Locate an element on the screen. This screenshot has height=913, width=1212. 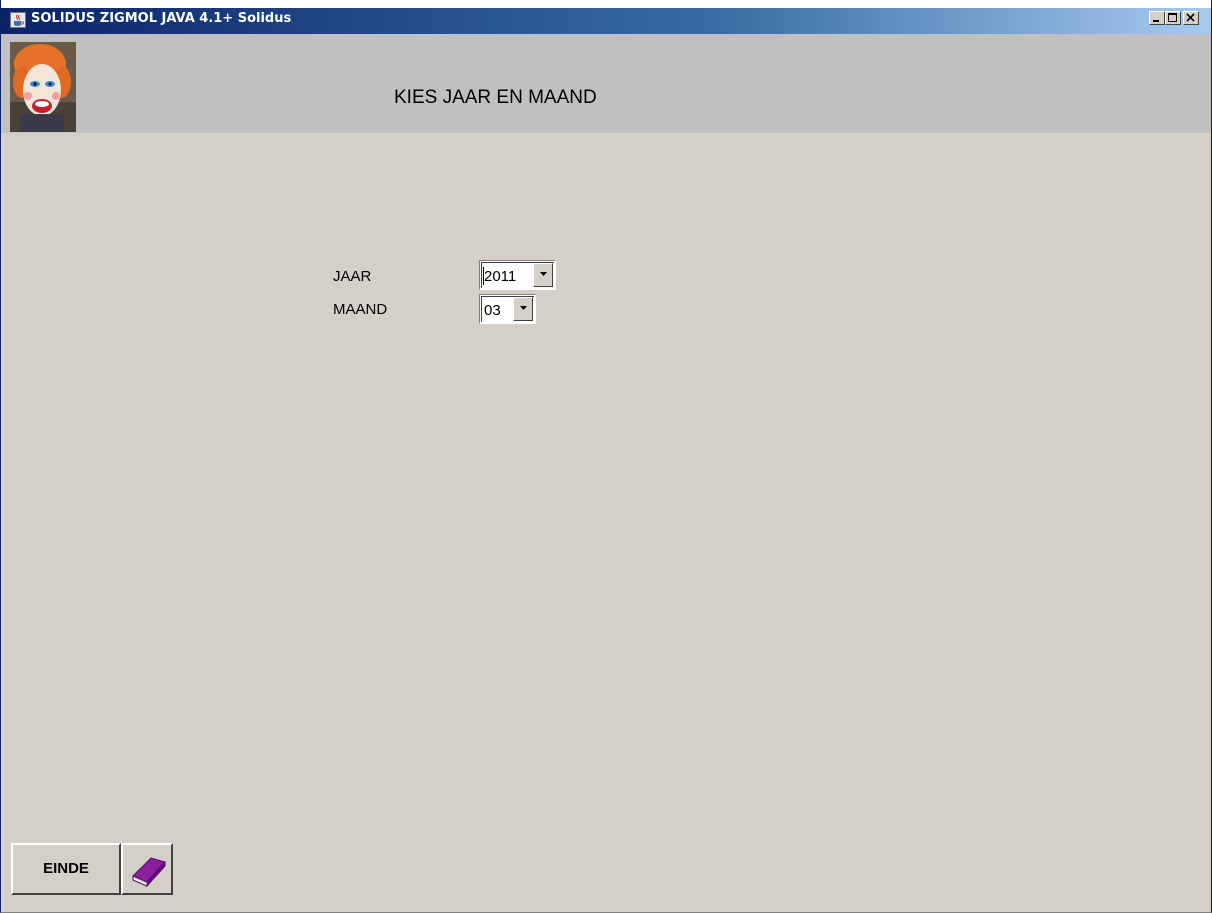
book-icon is located at coordinates (149, 871).